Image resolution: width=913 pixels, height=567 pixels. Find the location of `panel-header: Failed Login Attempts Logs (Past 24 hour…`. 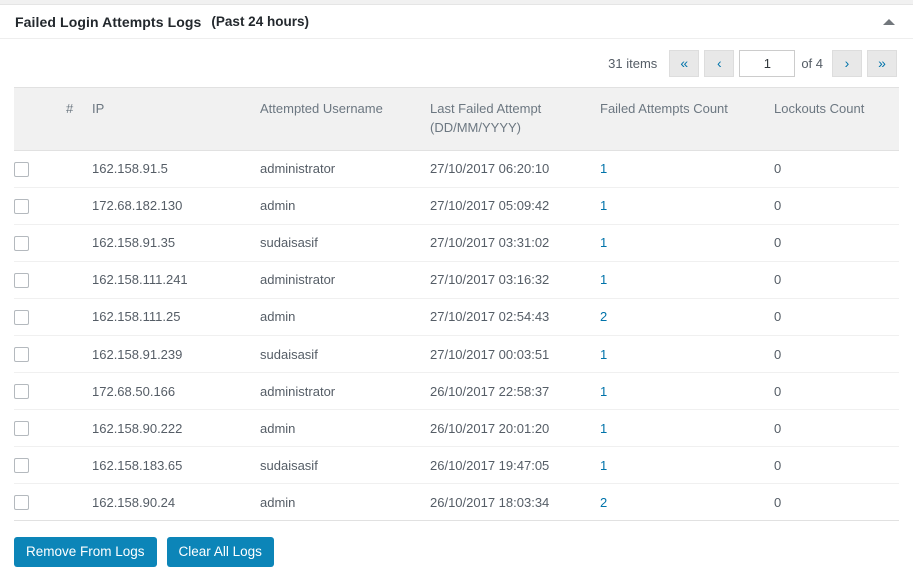

panel-header: Failed Login Attempts Logs (Past 24 hour… is located at coordinates (456, 22).